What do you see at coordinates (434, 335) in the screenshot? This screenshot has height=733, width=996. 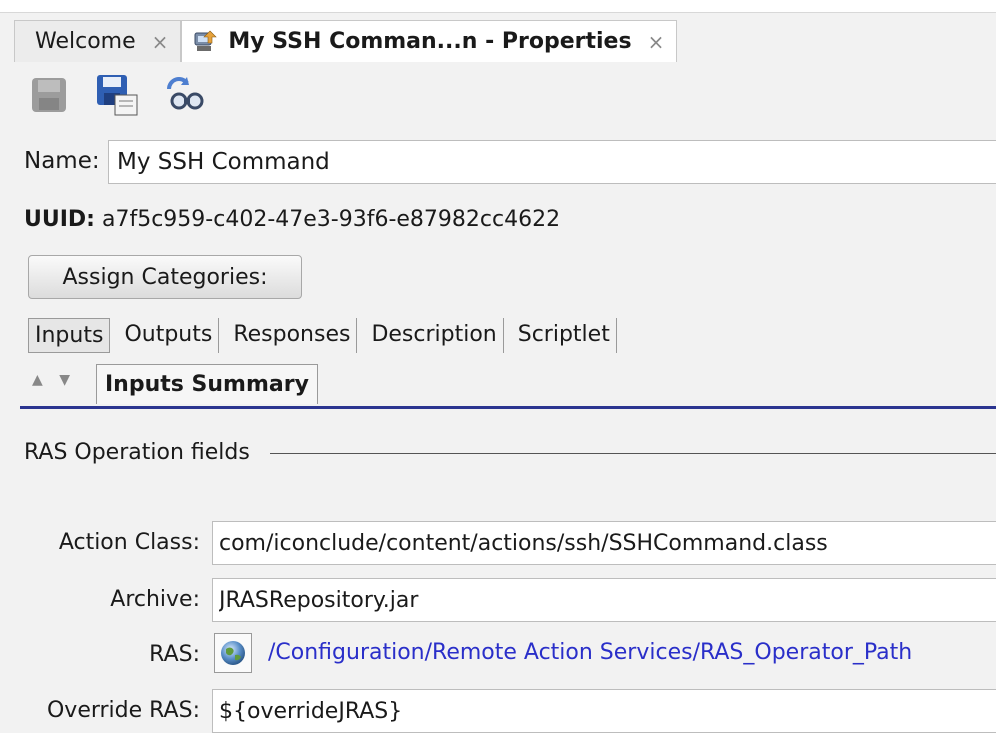 I see `tab-description: Description` at bounding box center [434, 335].